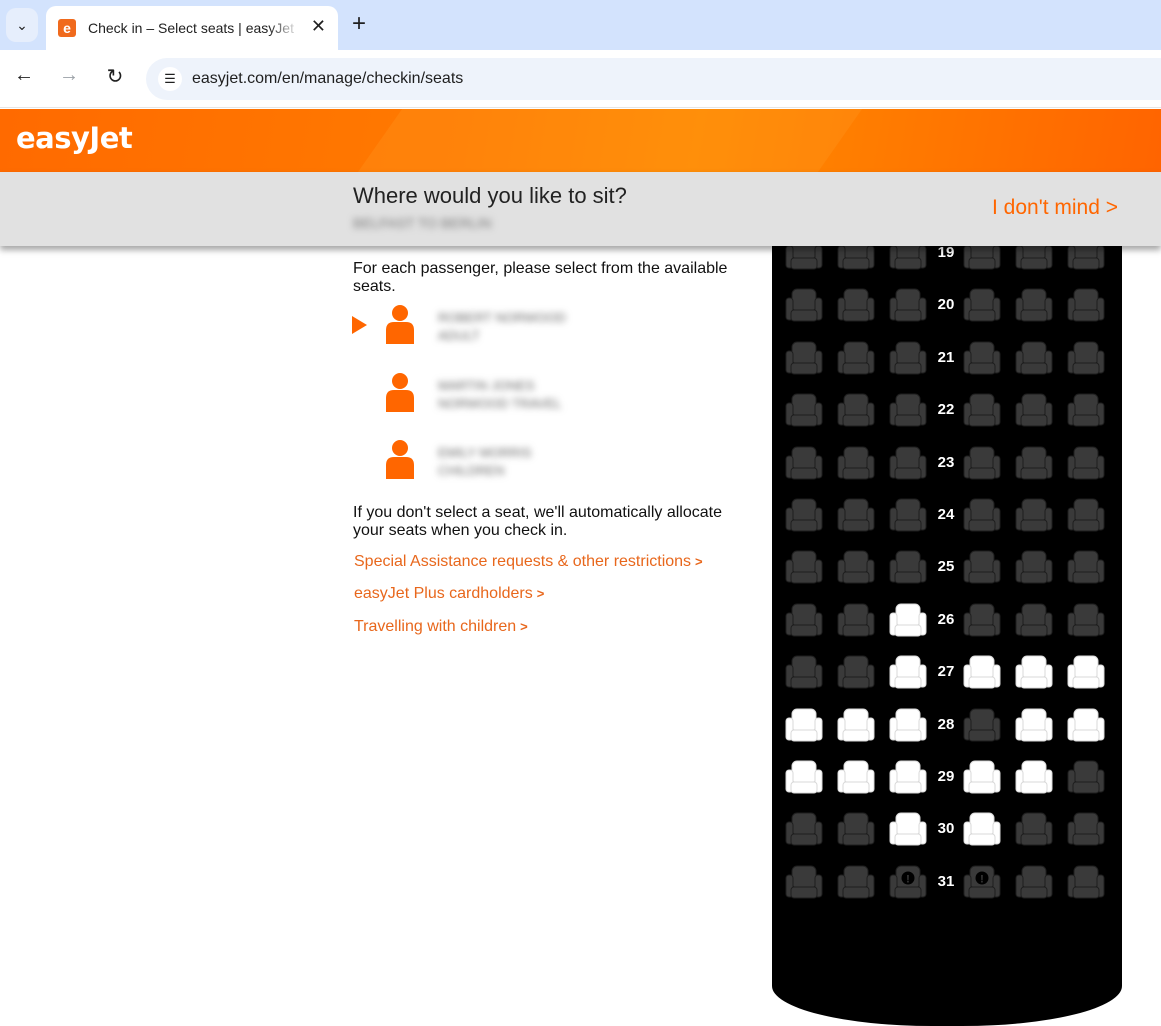  What do you see at coordinates (908, 464) in the screenshot?
I see `seat-23C` at bounding box center [908, 464].